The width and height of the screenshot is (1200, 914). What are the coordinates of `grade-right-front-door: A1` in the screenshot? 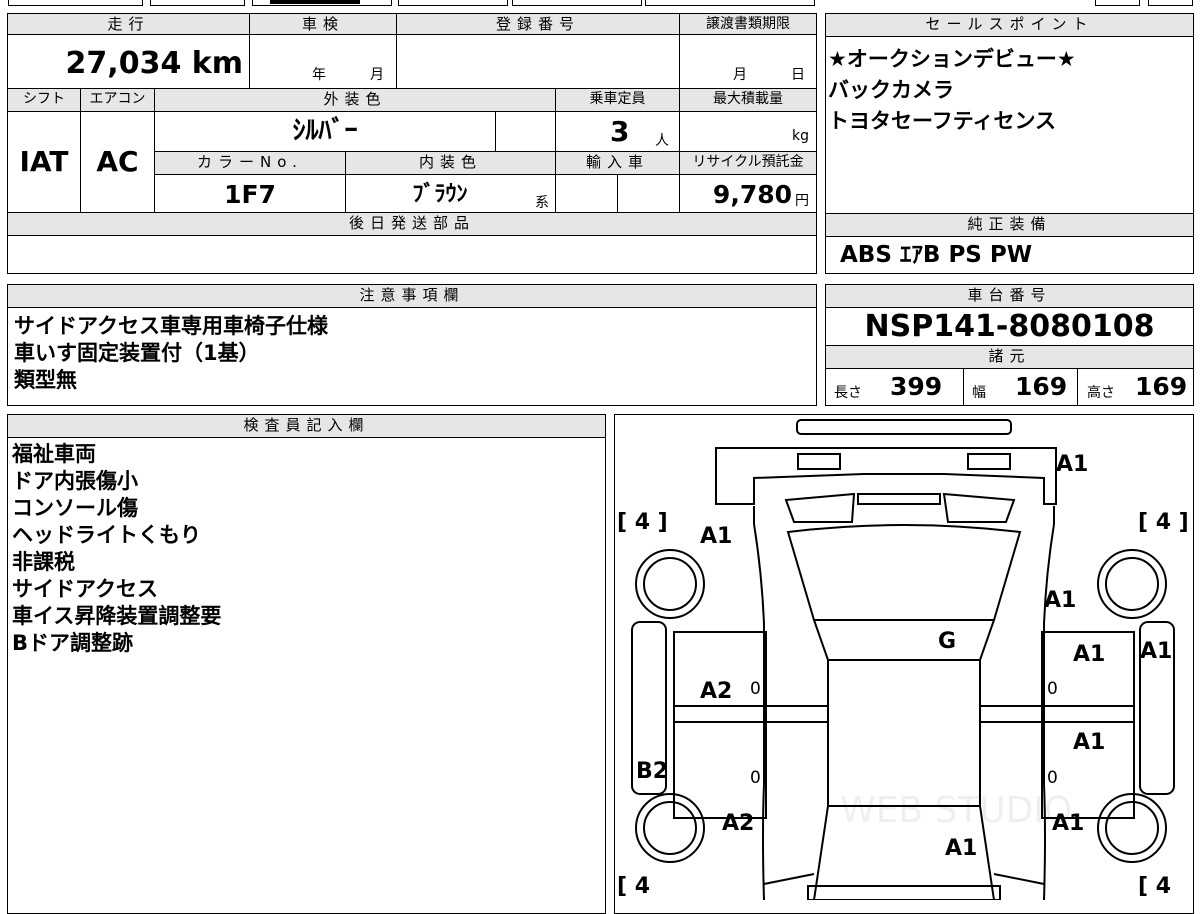 It's located at (1089, 654).